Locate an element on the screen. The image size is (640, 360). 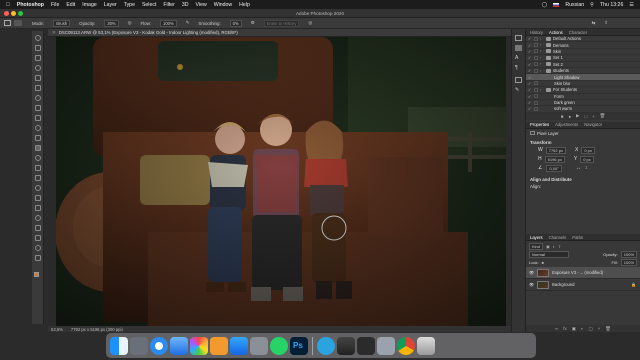
menu-app-name: Photoshop is located at coordinates (30, 5).